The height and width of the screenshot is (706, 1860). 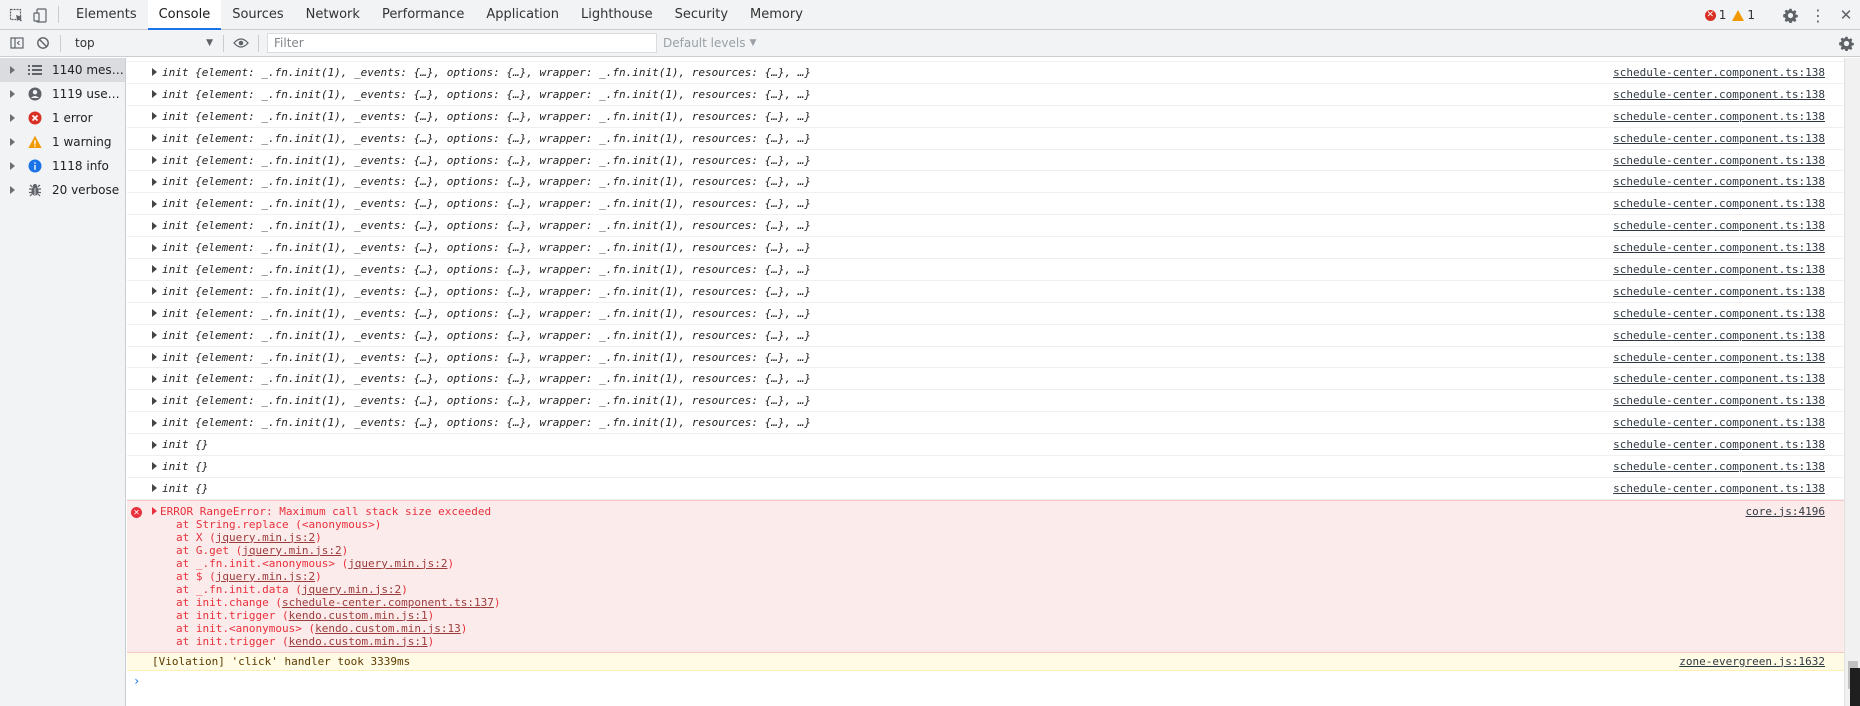 What do you see at coordinates (17, 43) in the screenshot?
I see `show-sidebar-icon` at bounding box center [17, 43].